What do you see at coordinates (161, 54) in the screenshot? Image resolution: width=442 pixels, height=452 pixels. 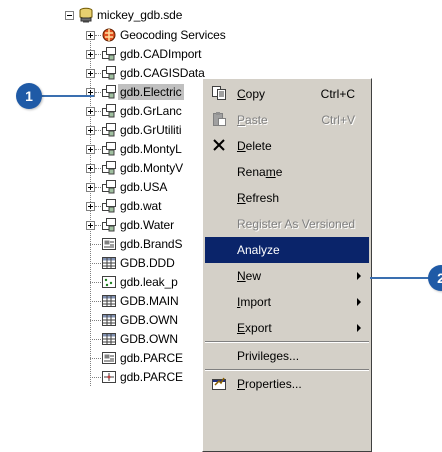 I see `tree-item-label: gdb.CADImport` at bounding box center [161, 54].